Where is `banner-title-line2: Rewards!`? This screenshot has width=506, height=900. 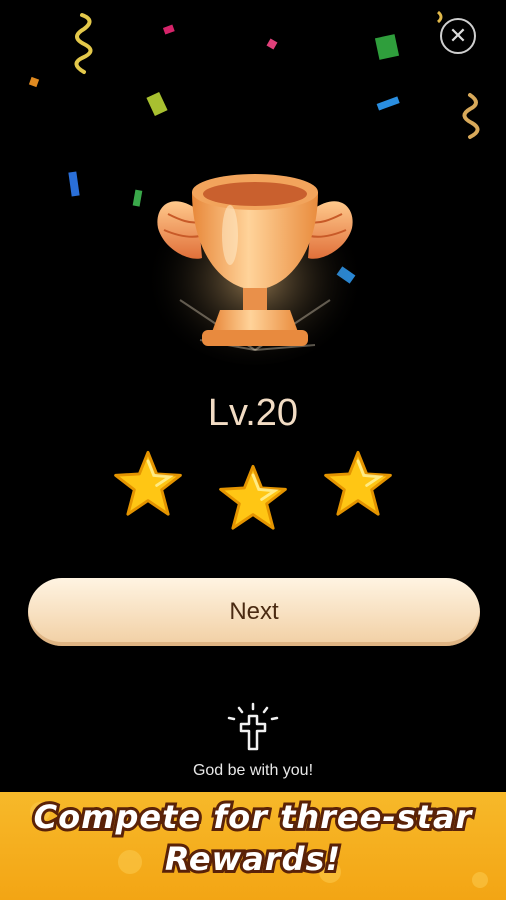
banner-title-line2: Rewards! is located at coordinates (252, 859).